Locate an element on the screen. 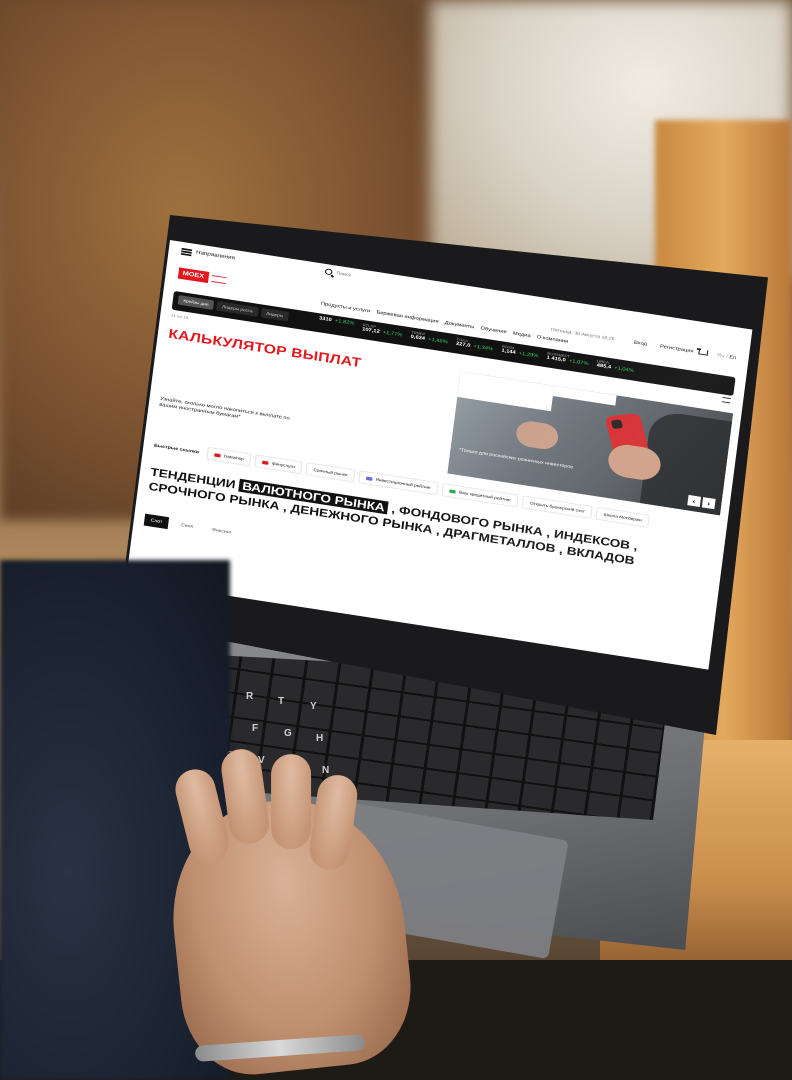 The height and width of the screenshot is (1080, 792). ticker-value: 485,4 is located at coordinates (604, 366).